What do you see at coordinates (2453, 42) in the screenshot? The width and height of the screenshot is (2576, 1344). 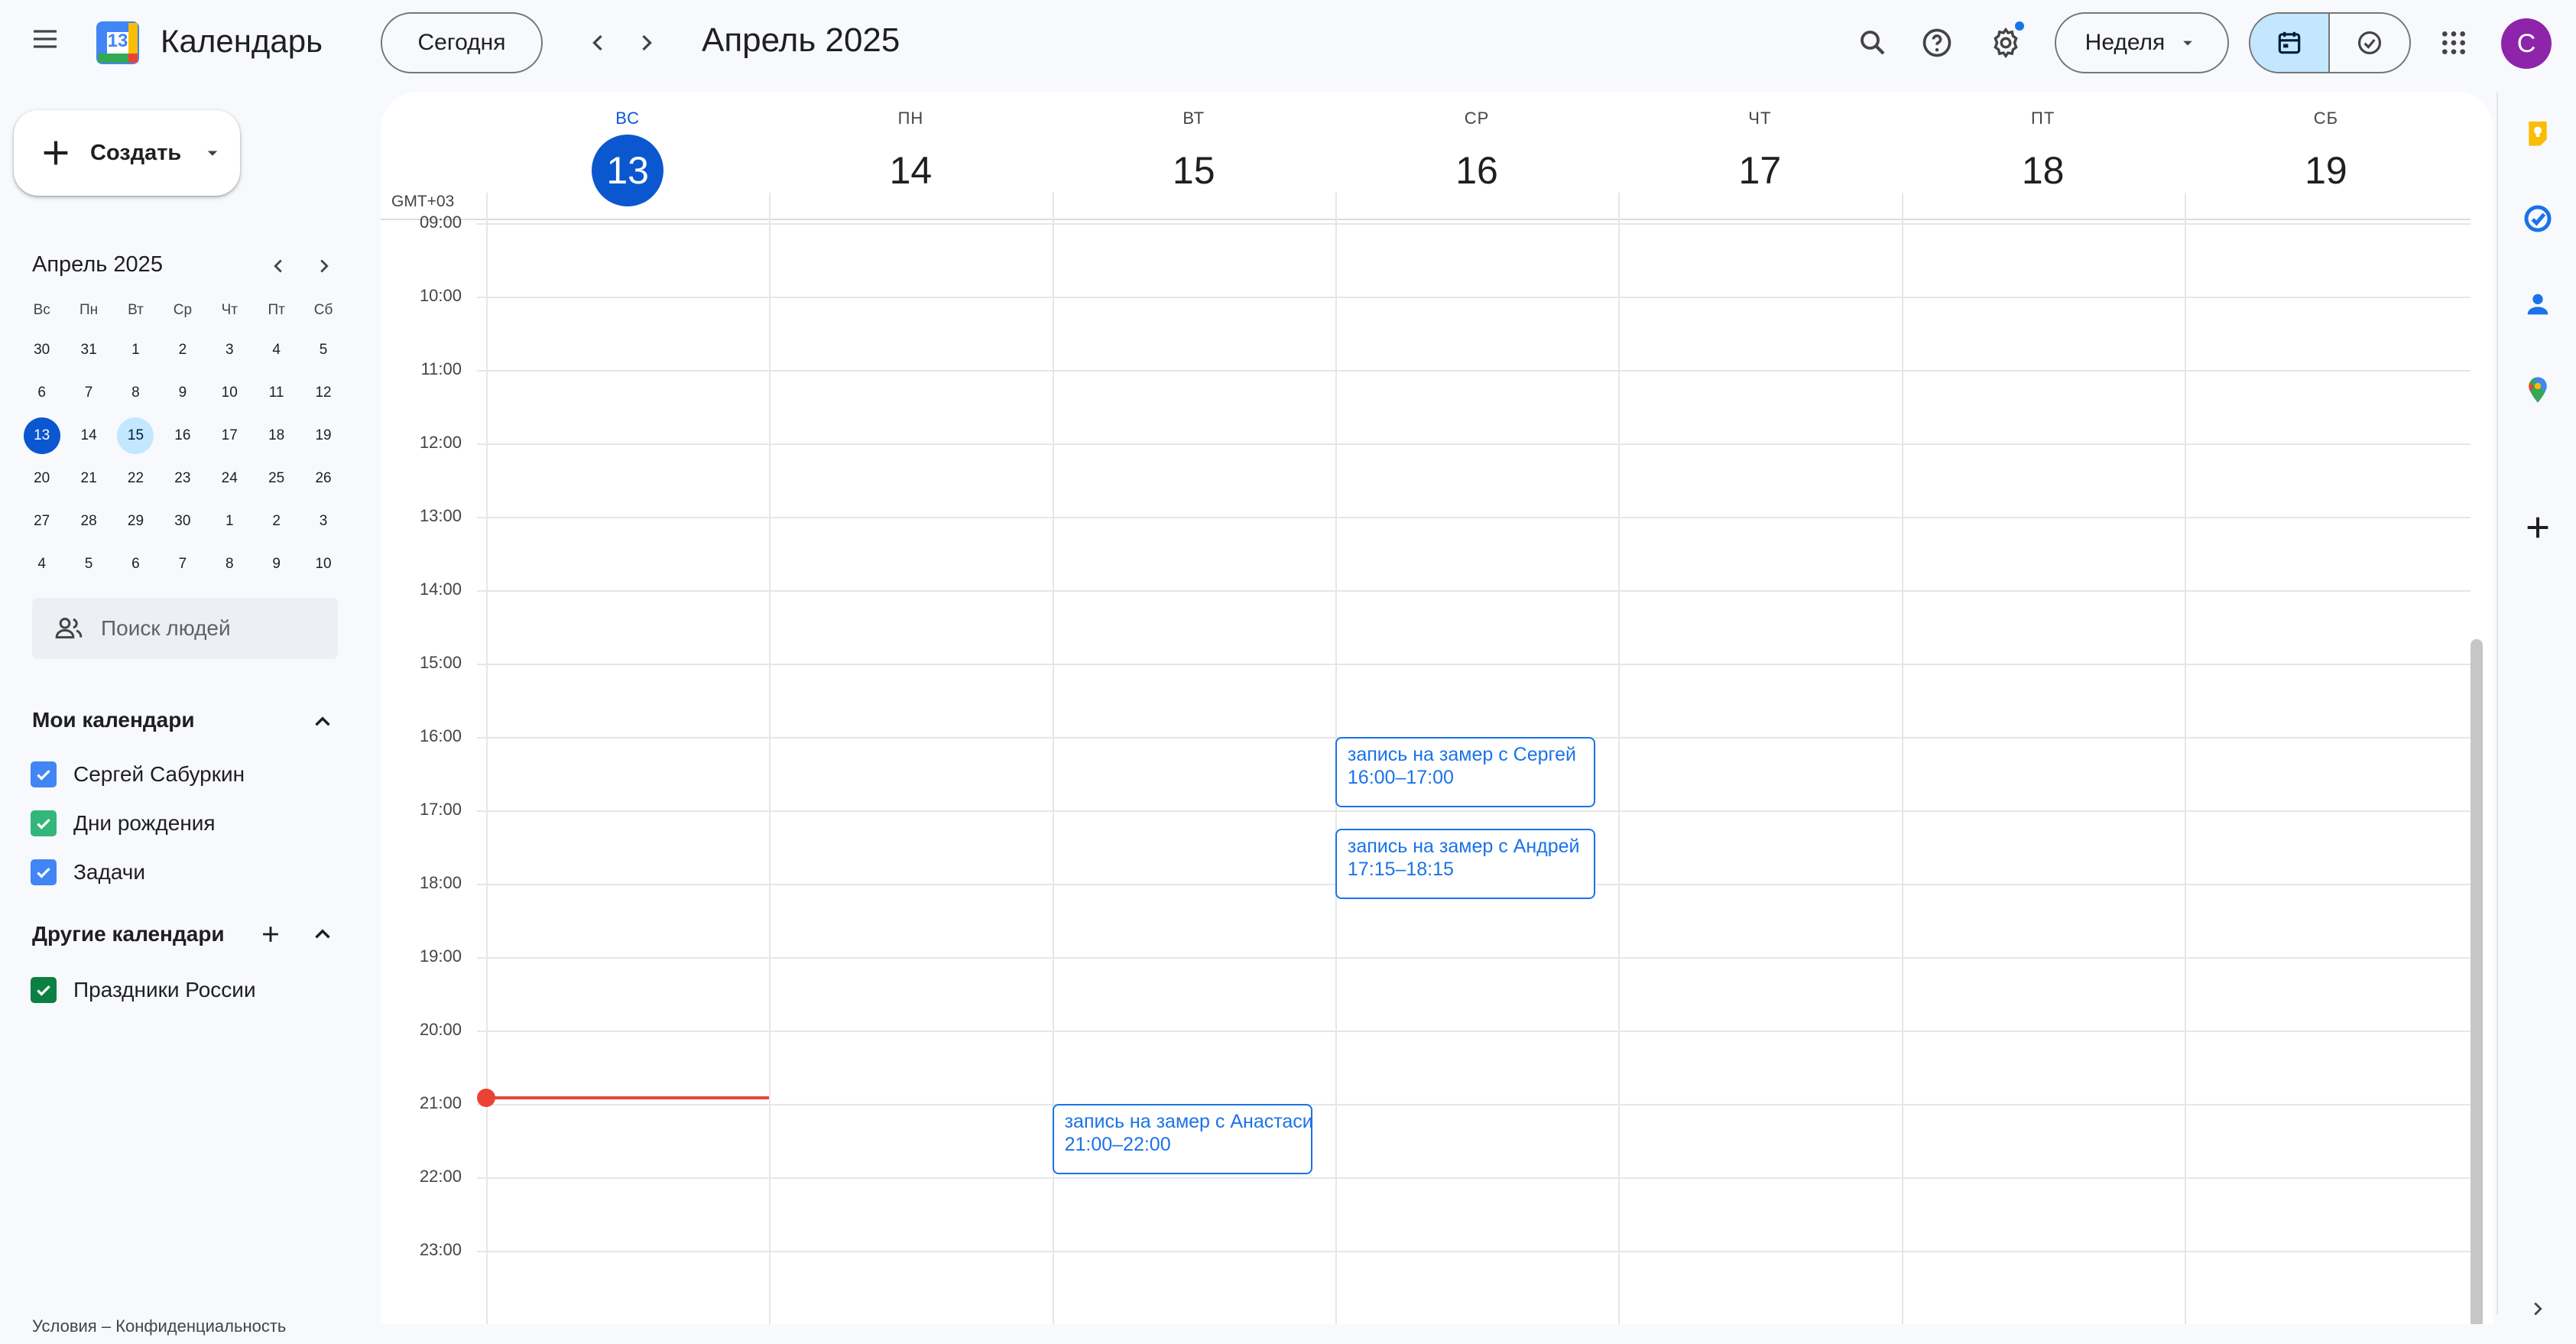 I see `apps-button` at bounding box center [2453, 42].